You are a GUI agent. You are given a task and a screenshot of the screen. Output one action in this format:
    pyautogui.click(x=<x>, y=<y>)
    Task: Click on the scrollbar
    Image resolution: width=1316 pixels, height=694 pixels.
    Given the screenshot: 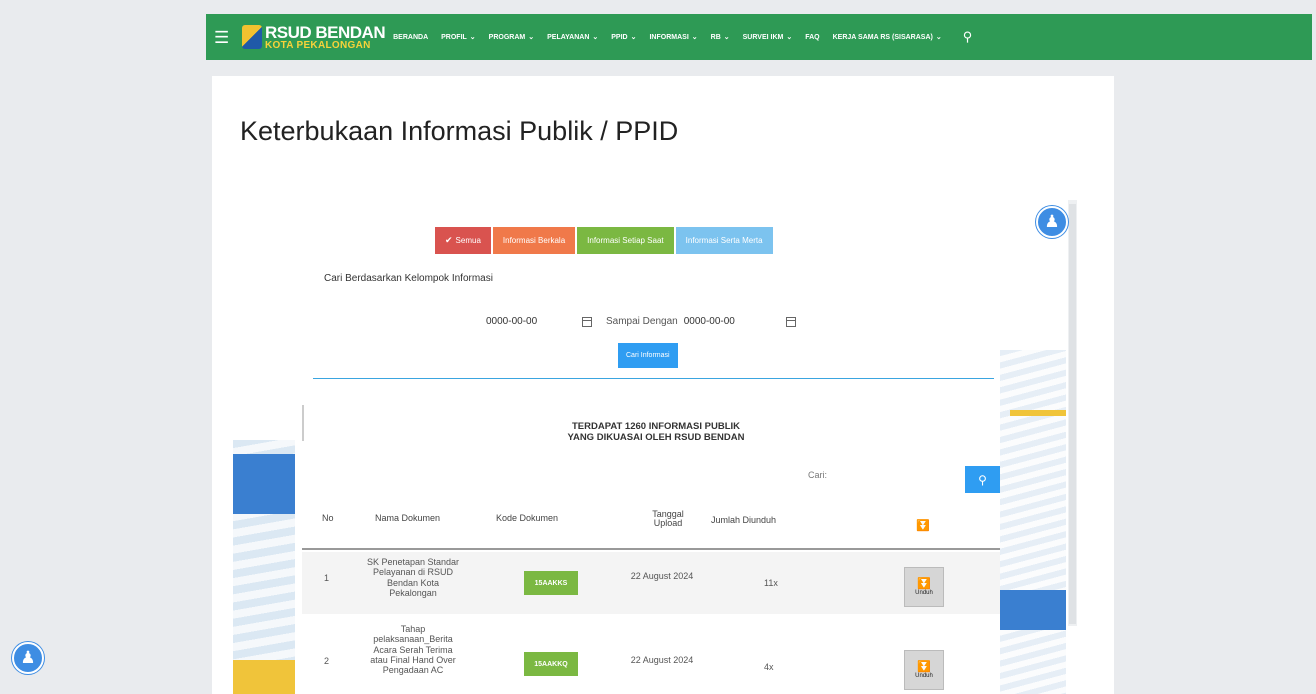 What is the action you would take?
    pyautogui.click(x=1072, y=413)
    